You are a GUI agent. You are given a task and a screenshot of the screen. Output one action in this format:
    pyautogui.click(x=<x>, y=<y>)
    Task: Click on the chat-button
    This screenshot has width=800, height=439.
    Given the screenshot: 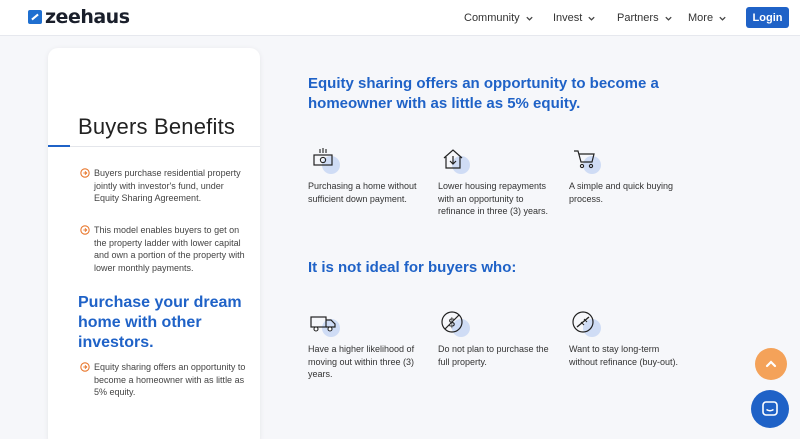 What is the action you would take?
    pyautogui.click(x=770, y=409)
    